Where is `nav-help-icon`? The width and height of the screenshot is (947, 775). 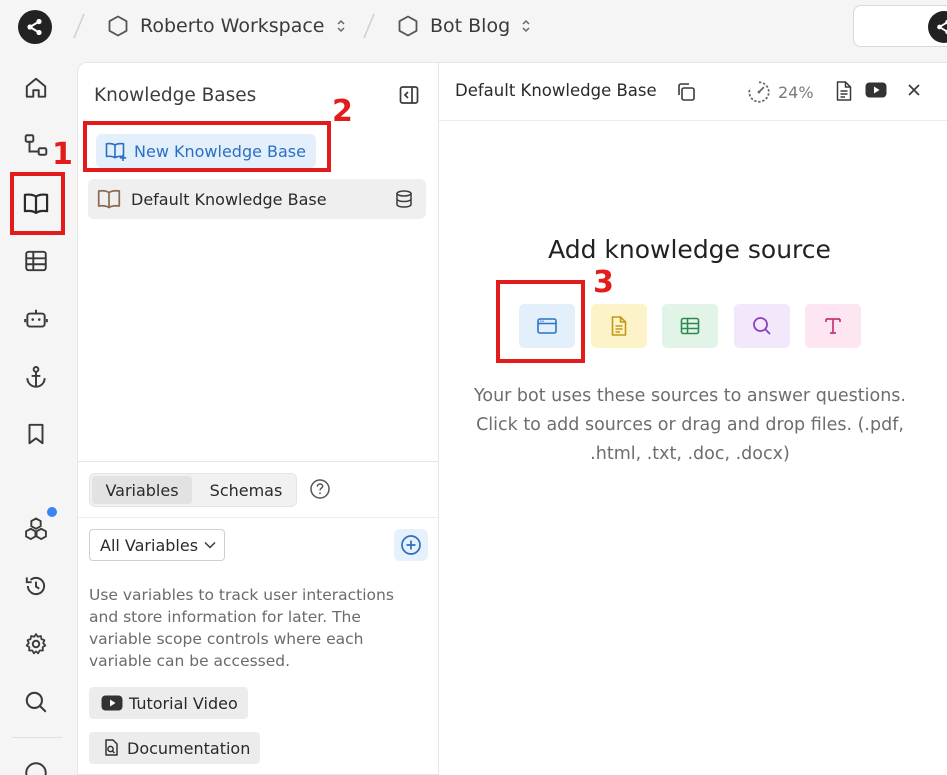
nav-help-icon is located at coordinates (36, 762).